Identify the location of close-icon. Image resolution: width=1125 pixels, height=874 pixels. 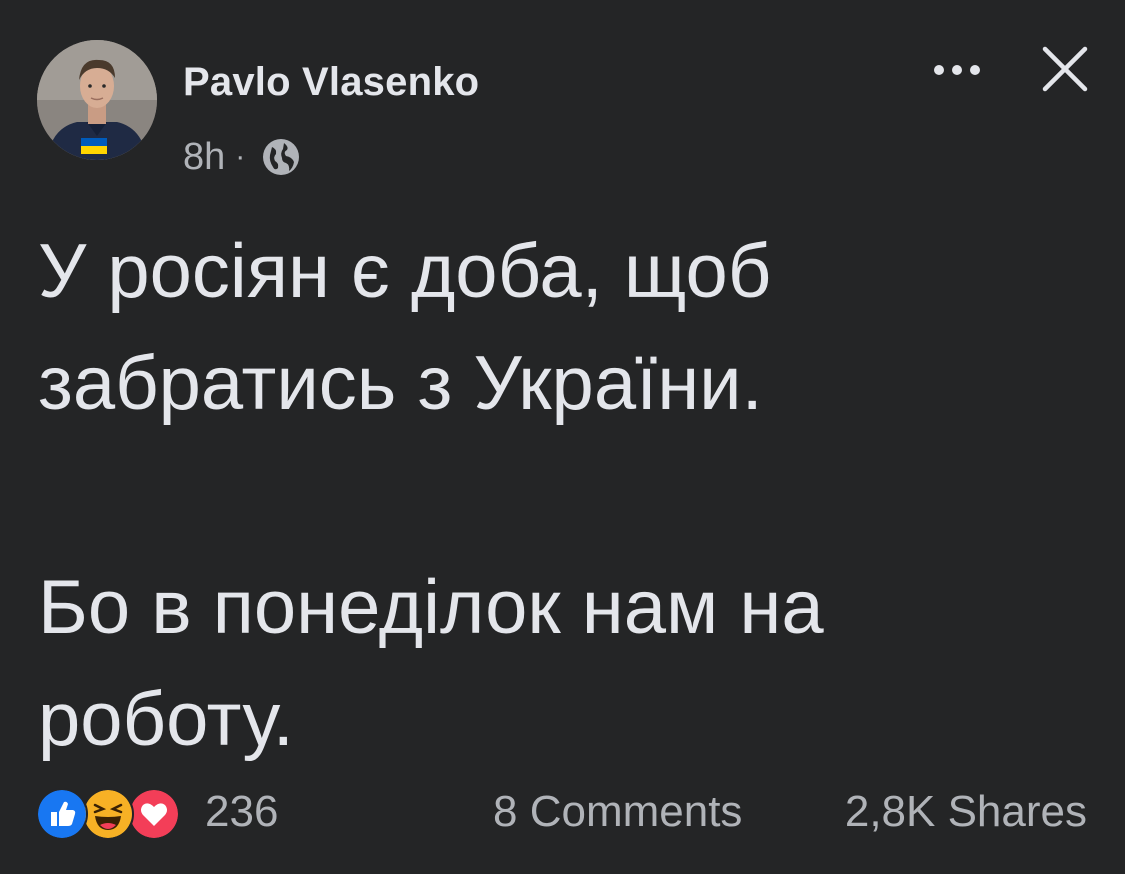
(1065, 69).